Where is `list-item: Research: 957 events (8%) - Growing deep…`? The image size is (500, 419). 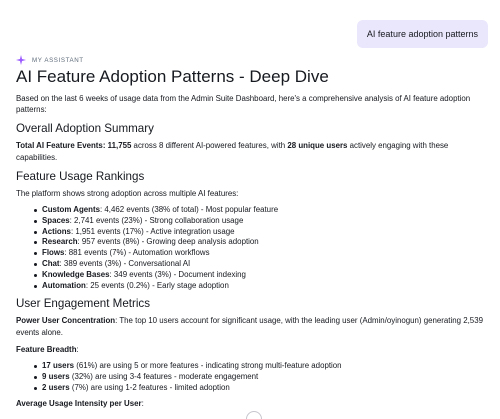
list-item: Research: 957 events (8%) - Growing deep… is located at coordinates (261, 242).